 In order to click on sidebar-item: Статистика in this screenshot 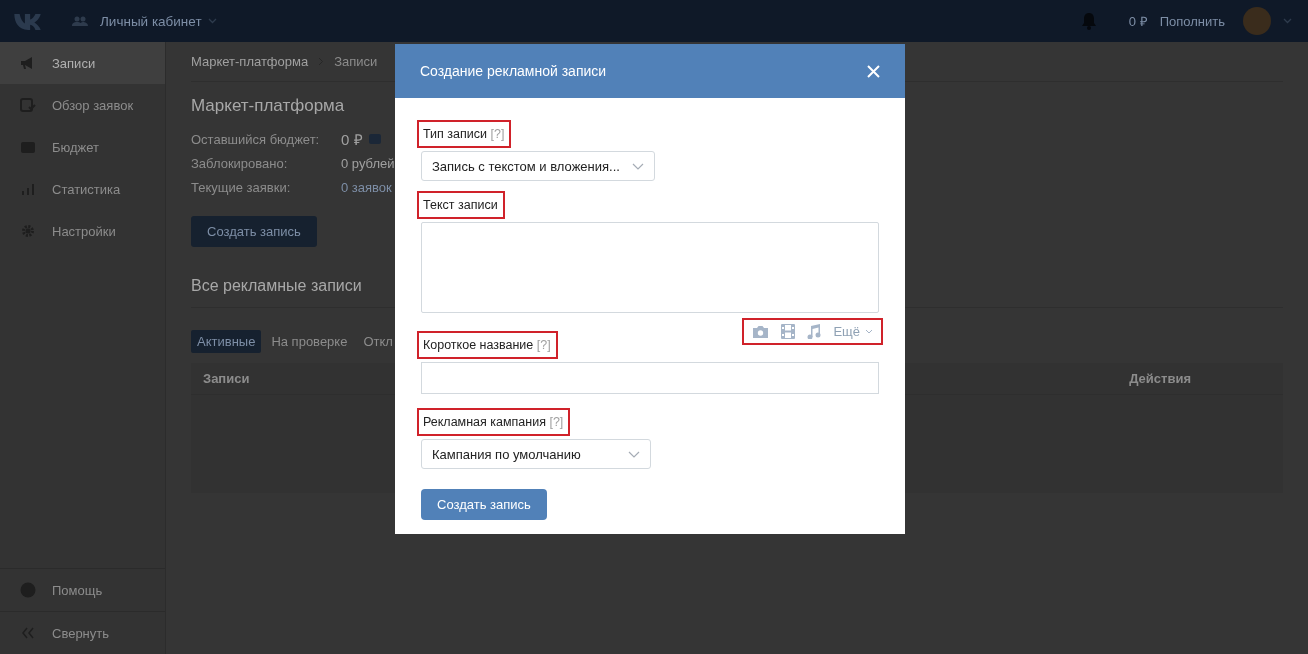, I will do `click(82, 189)`.